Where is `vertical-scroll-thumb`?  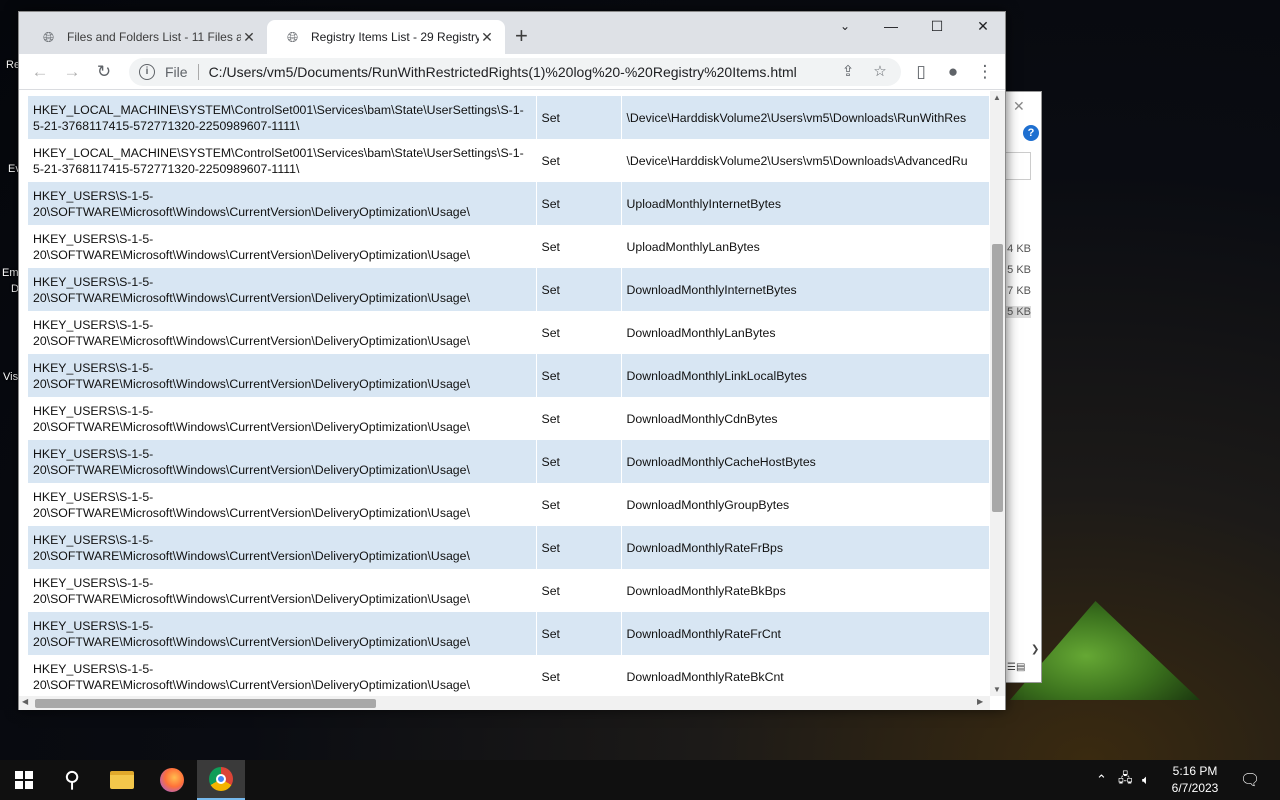
vertical-scroll-thumb is located at coordinates (997, 378).